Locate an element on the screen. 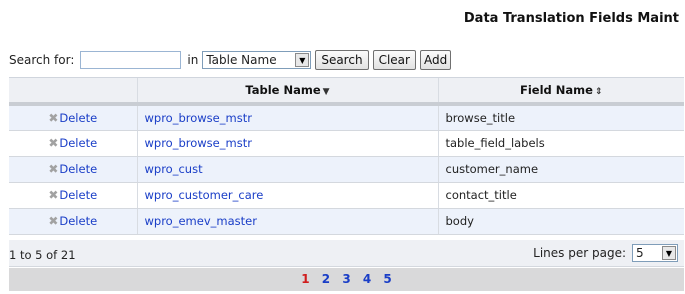 The width and height of the screenshot is (685, 294). column-header-table-name: Table Name ▼ is located at coordinates (287, 91).